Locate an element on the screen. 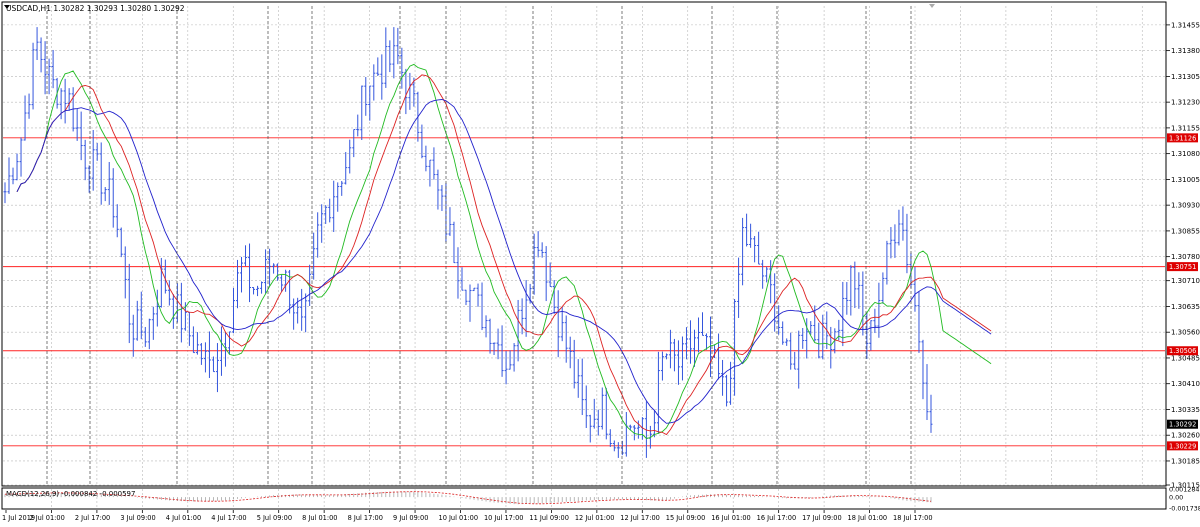 This screenshot has width=1200, height=527. level-tag-label: 1.30506 is located at coordinates (1182, 351).